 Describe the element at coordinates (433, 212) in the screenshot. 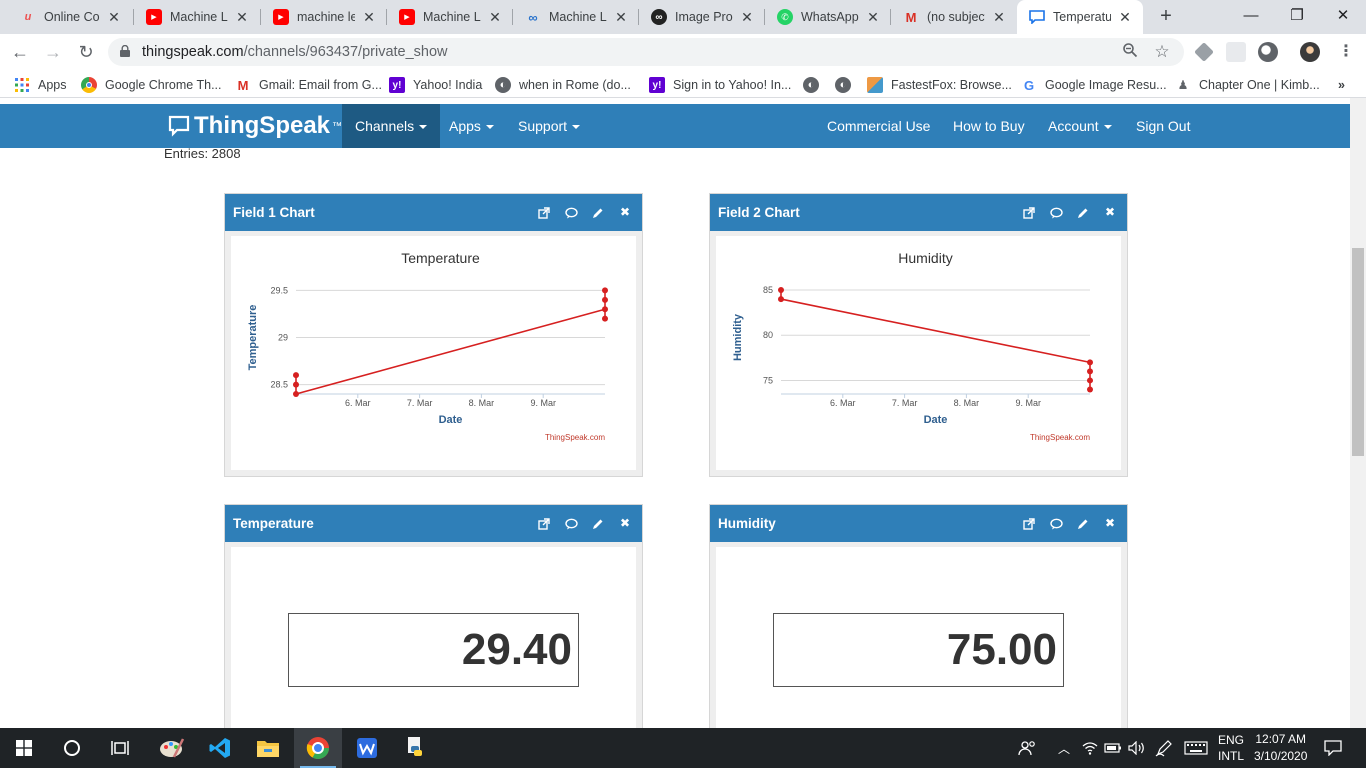

I see `panel-header: Field 1 Chart ✖` at that location.